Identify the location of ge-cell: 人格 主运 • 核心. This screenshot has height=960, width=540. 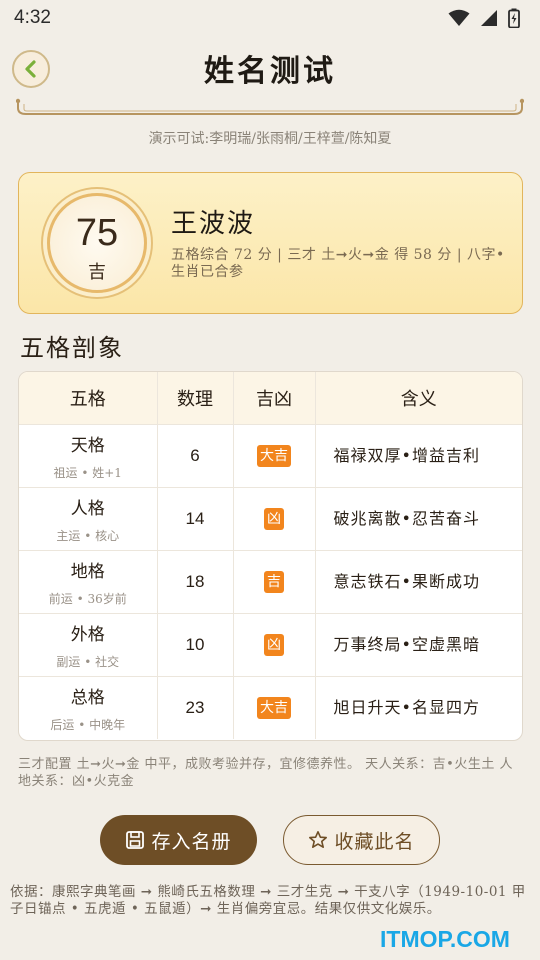
(88, 519).